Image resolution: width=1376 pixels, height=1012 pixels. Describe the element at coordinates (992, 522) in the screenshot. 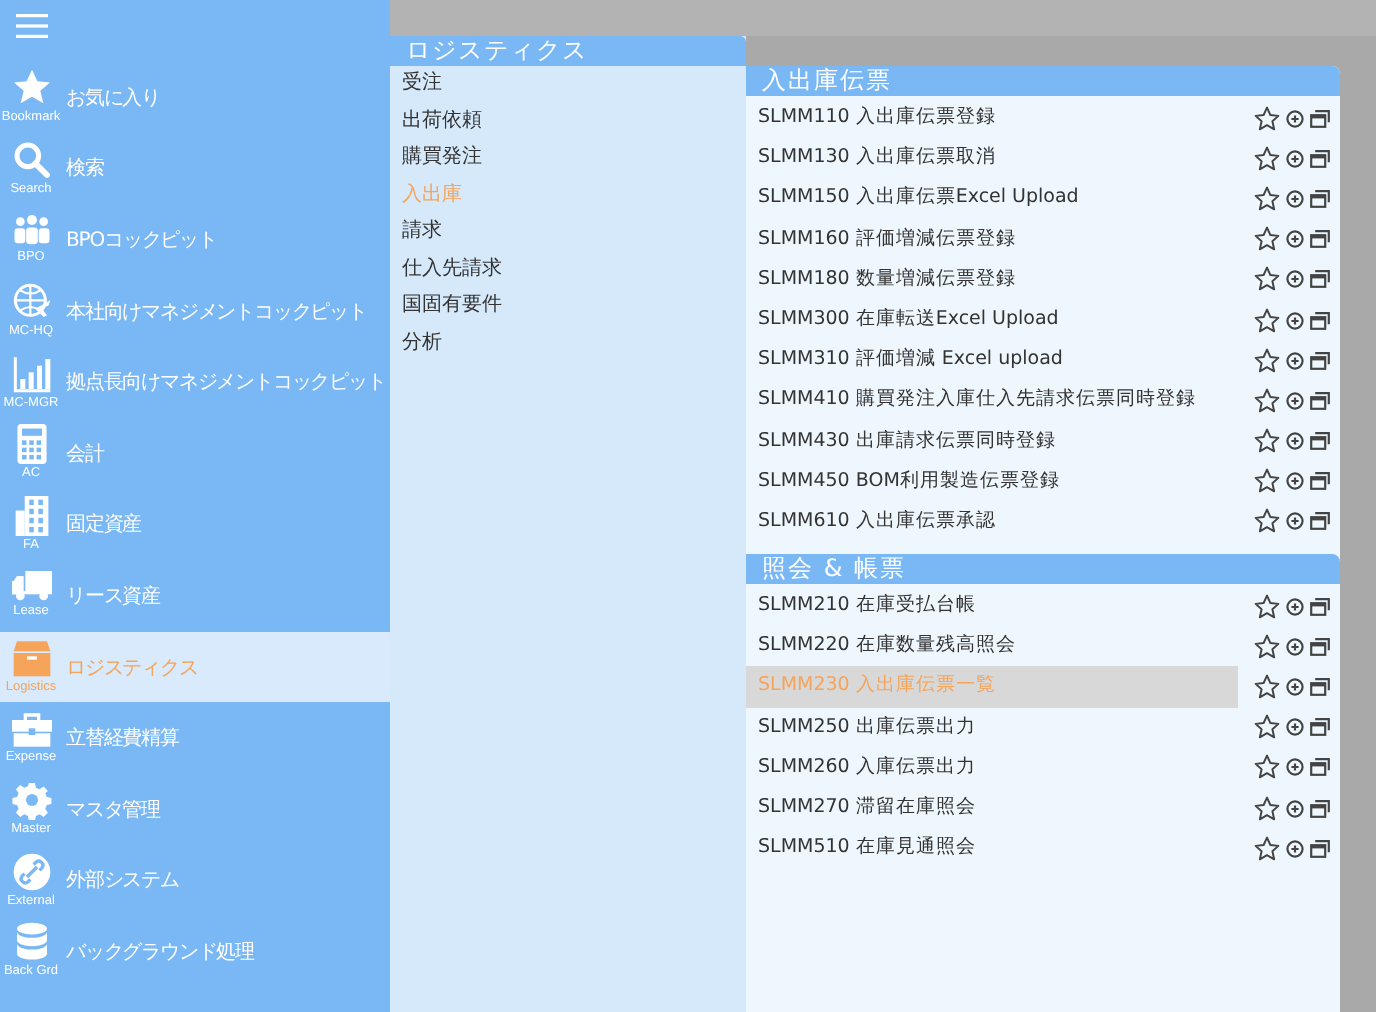

I see `transaction-link: SLMM610 入出庫伝票承認` at that location.